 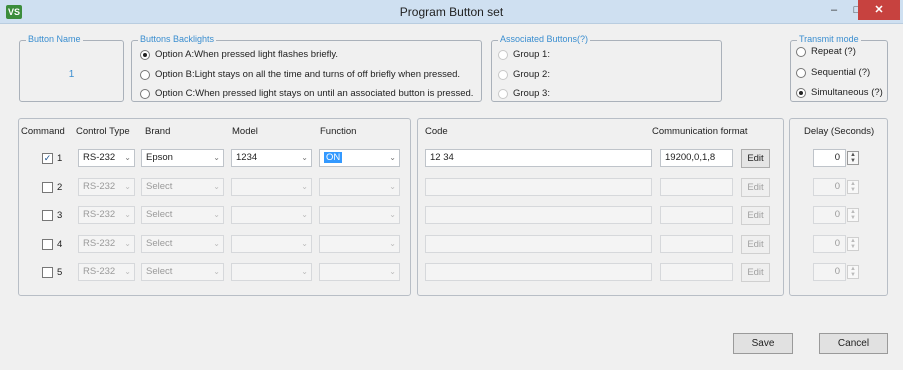 I want to click on transmit-sequential-option: Sequential (?), so click(x=833, y=72).